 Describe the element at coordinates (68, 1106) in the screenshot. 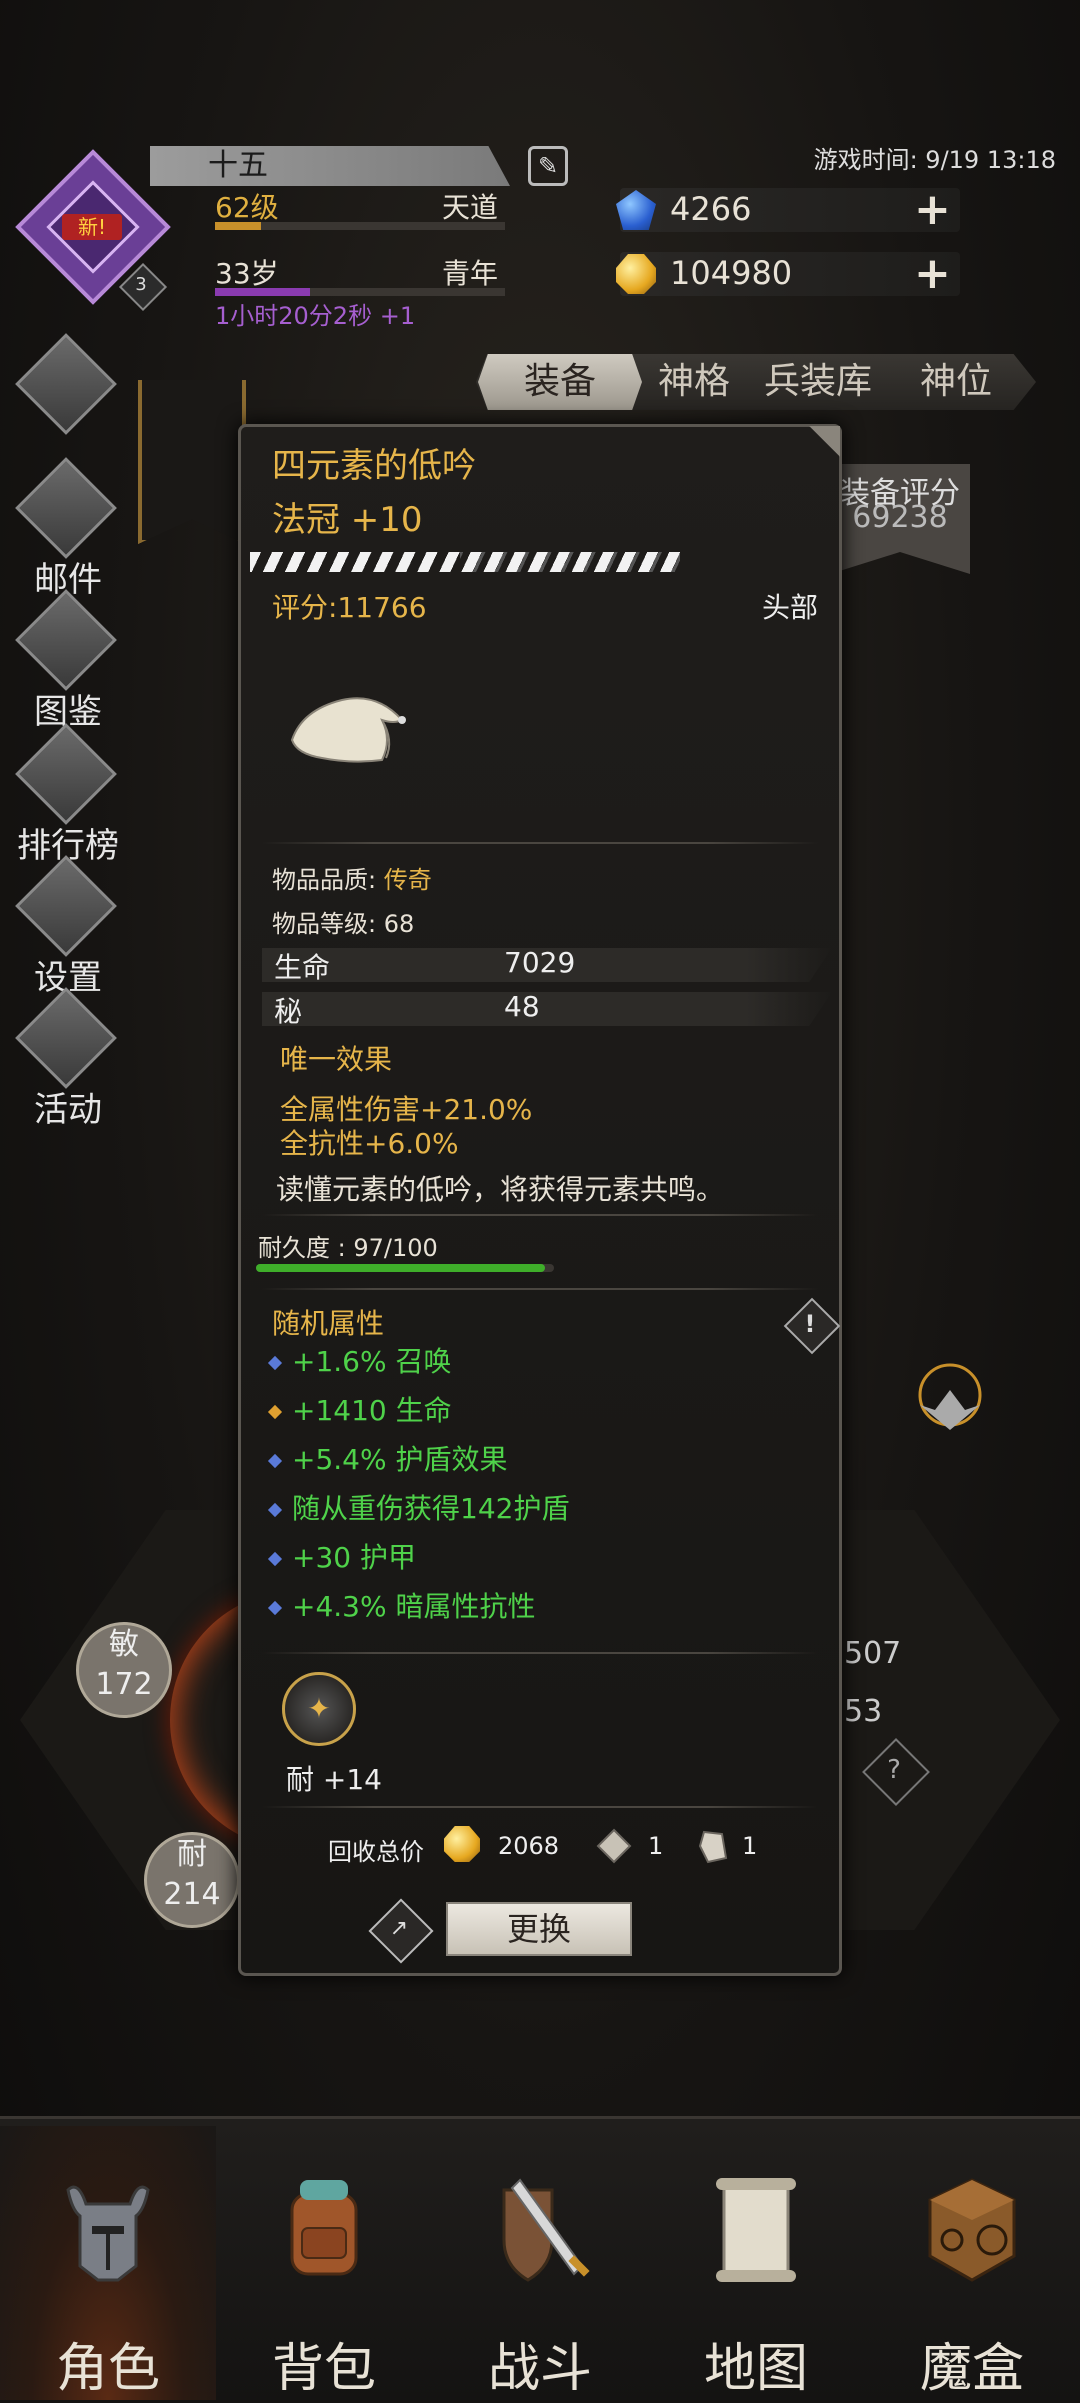

I see `menu-events-label: 活动` at that location.